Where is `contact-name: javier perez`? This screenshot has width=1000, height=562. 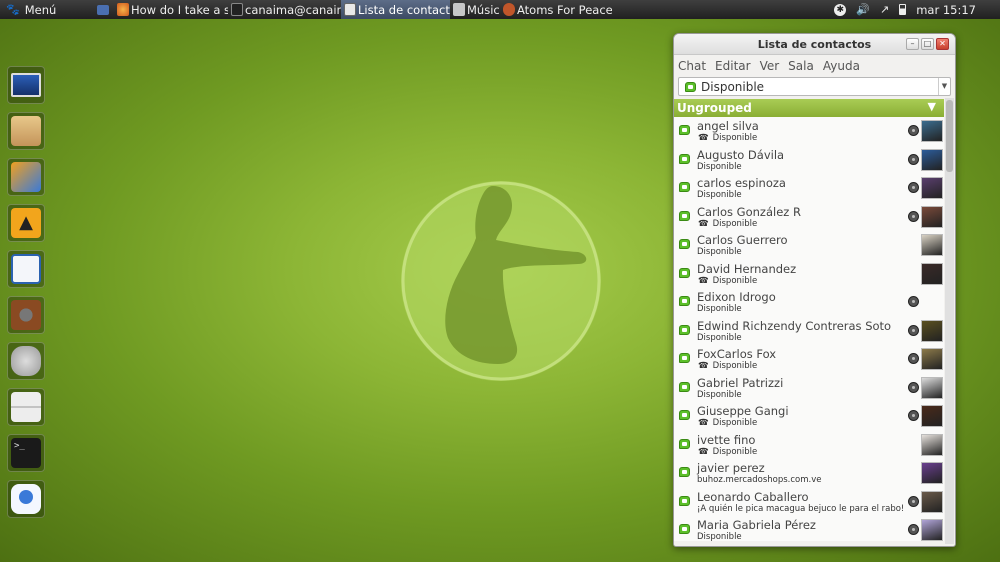 contact-name: javier perez is located at coordinates (731, 468).